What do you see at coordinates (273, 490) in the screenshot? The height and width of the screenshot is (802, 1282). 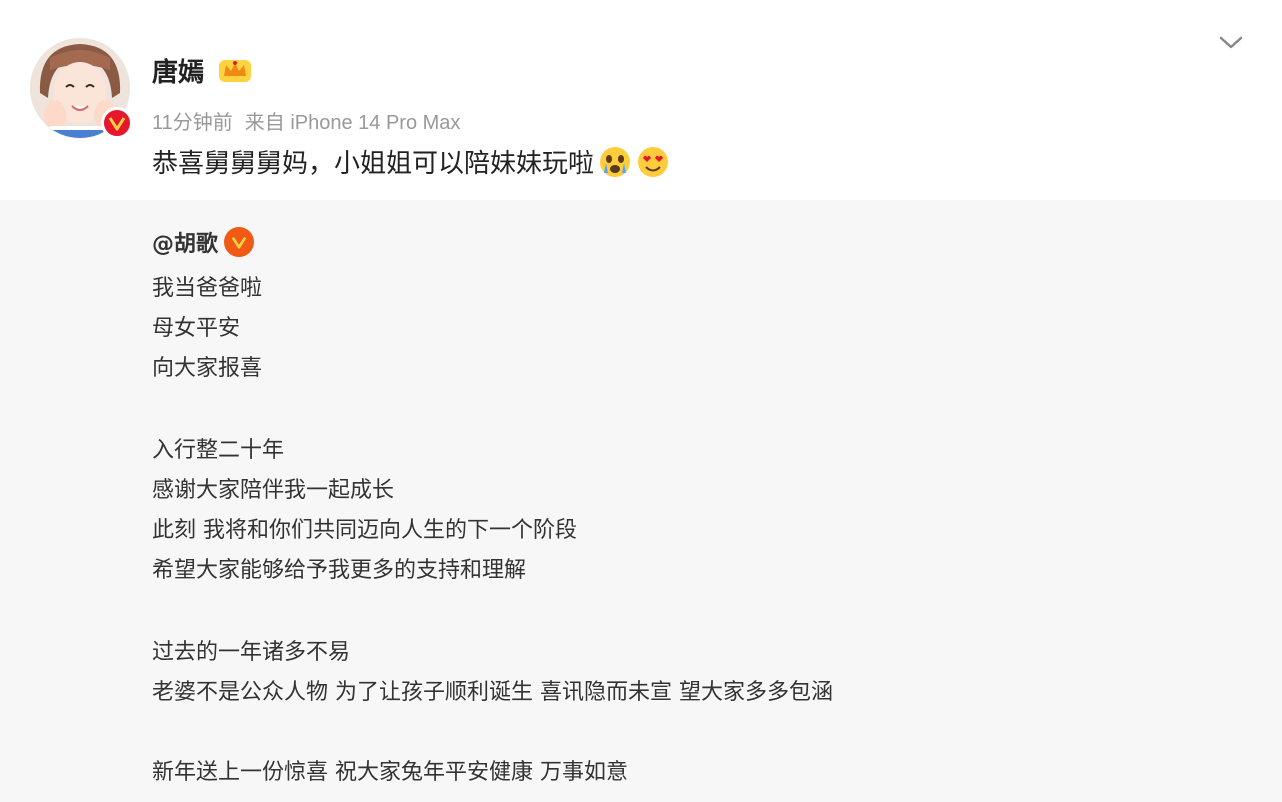 I see `repost-line: 感谢大家陪伴我一起成长` at bounding box center [273, 490].